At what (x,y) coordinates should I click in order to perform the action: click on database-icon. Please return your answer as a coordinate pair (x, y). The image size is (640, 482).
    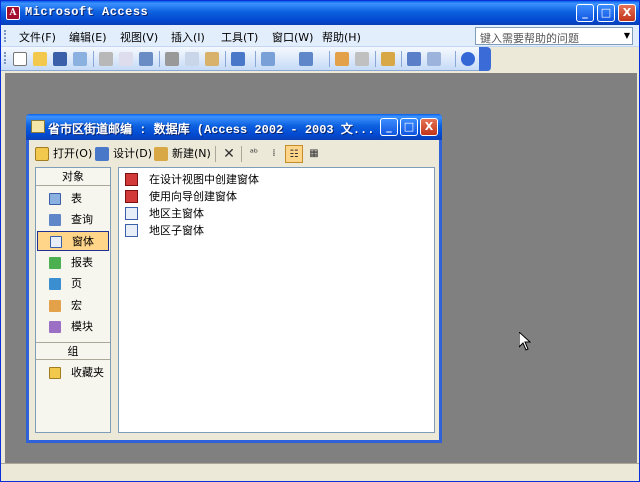
    Looking at the image, I should click on (38, 126).